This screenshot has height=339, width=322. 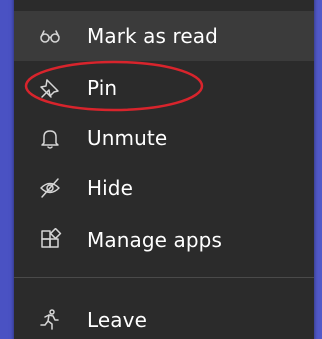 I want to click on menu-item-unmute: Unmute, so click(x=164, y=138).